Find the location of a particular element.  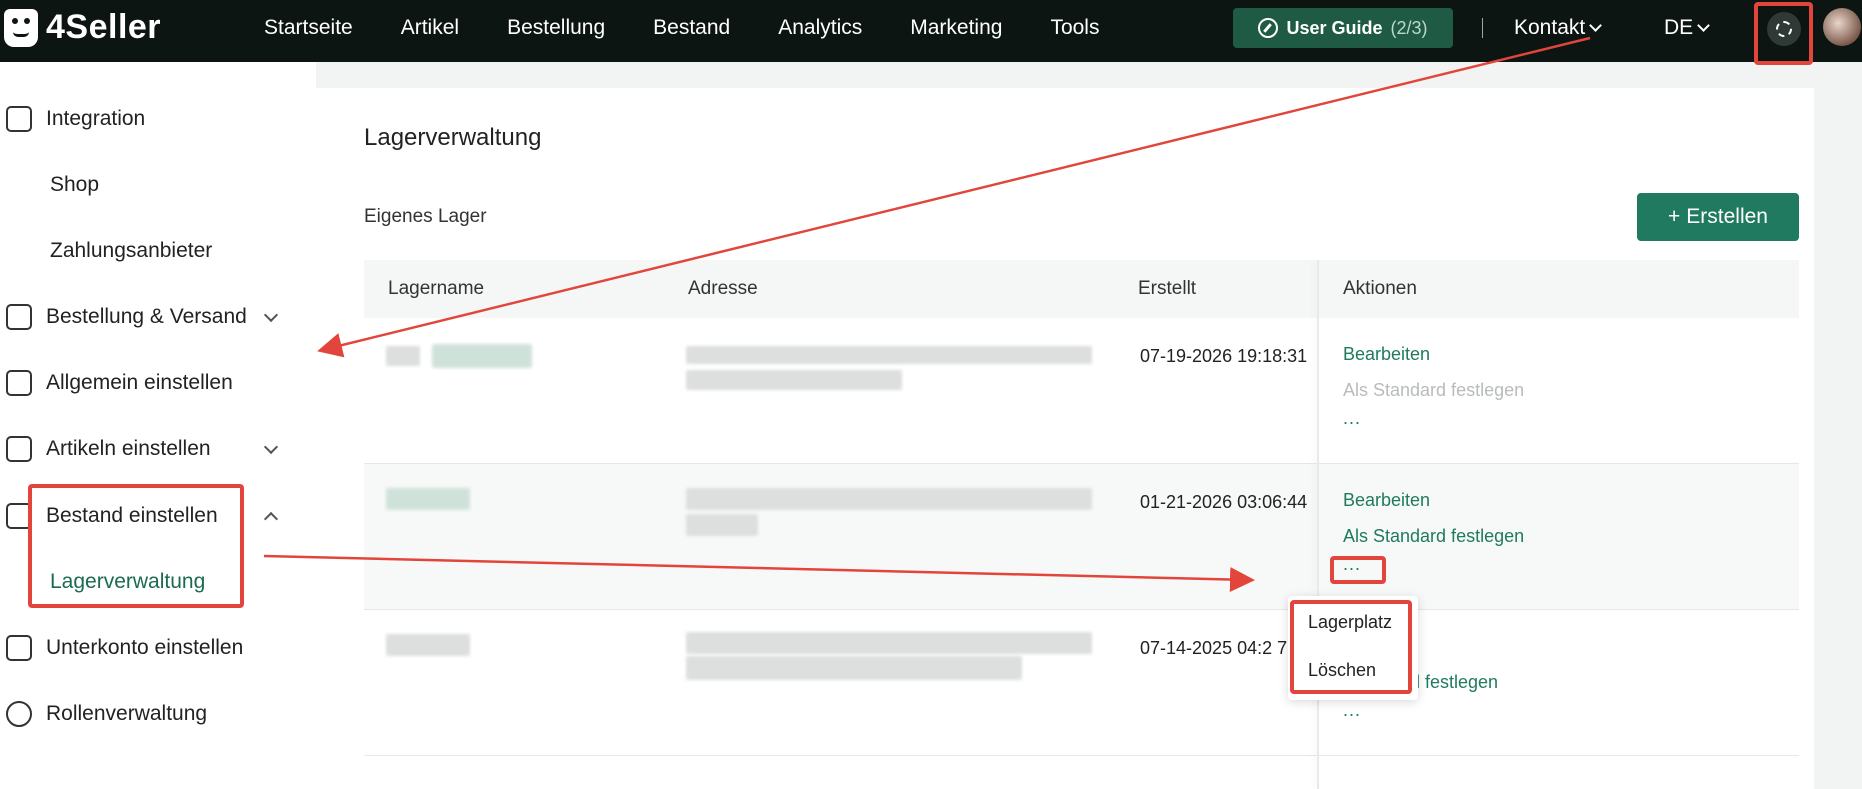

annotation-arrow is located at coordinates (759, 573).